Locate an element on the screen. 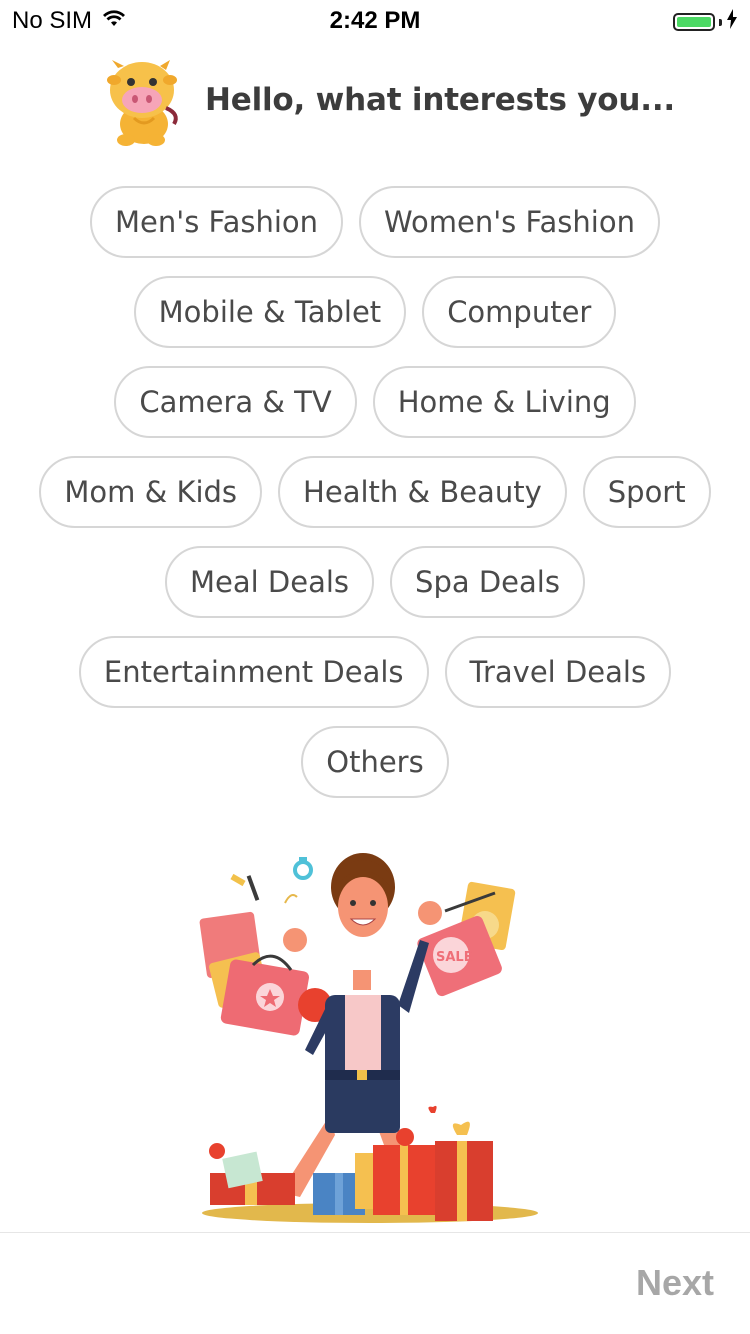 This screenshot has width=750, height=1334. chip-entertainment-deals: Entertainment Deals is located at coordinates (253, 672).